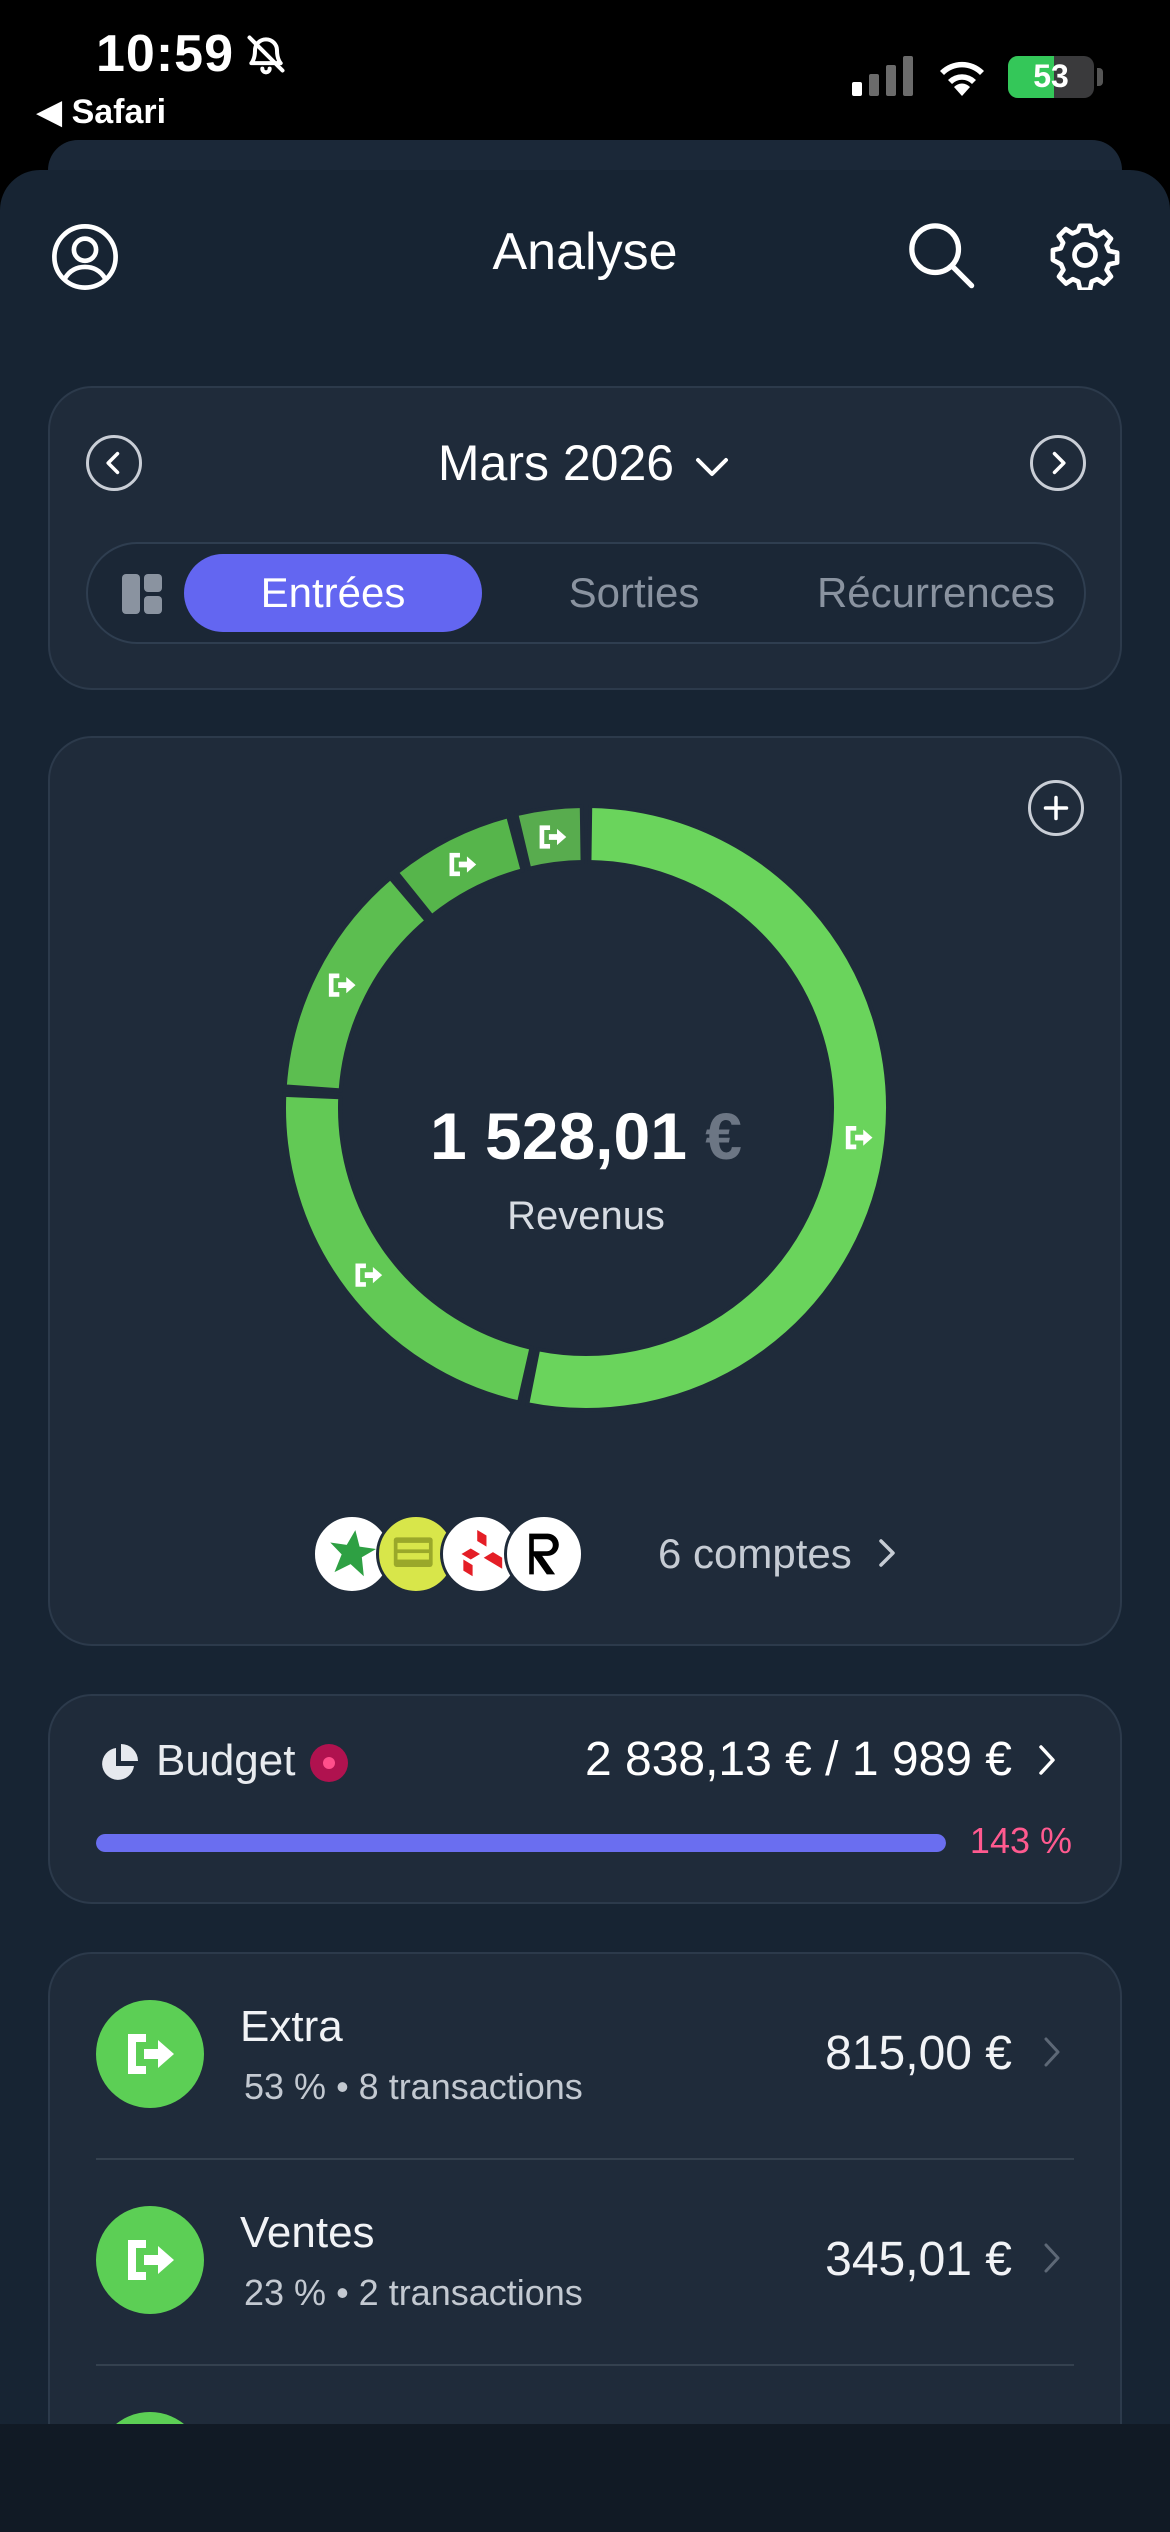 Image resolution: width=1170 pixels, height=2532 pixels. Describe the element at coordinates (1100, 77) in the screenshot. I see `battery-cap` at that location.